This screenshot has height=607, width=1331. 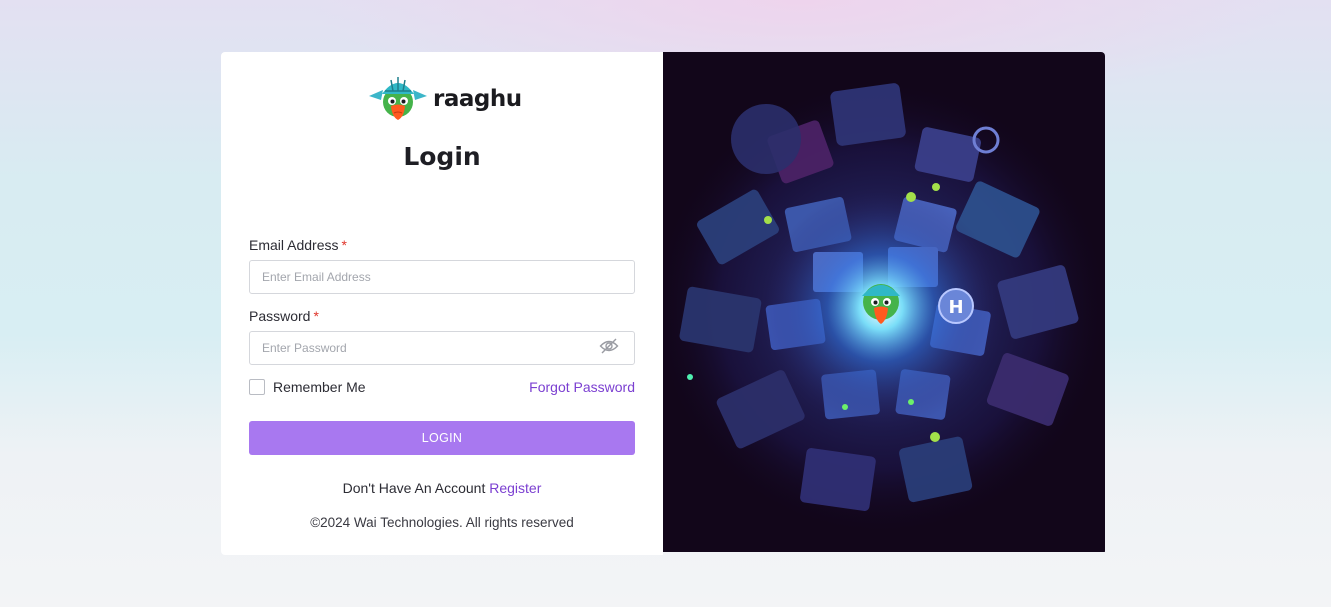 What do you see at coordinates (414, 488) in the screenshot?
I see `no-account-text: Don't Have An Account` at bounding box center [414, 488].